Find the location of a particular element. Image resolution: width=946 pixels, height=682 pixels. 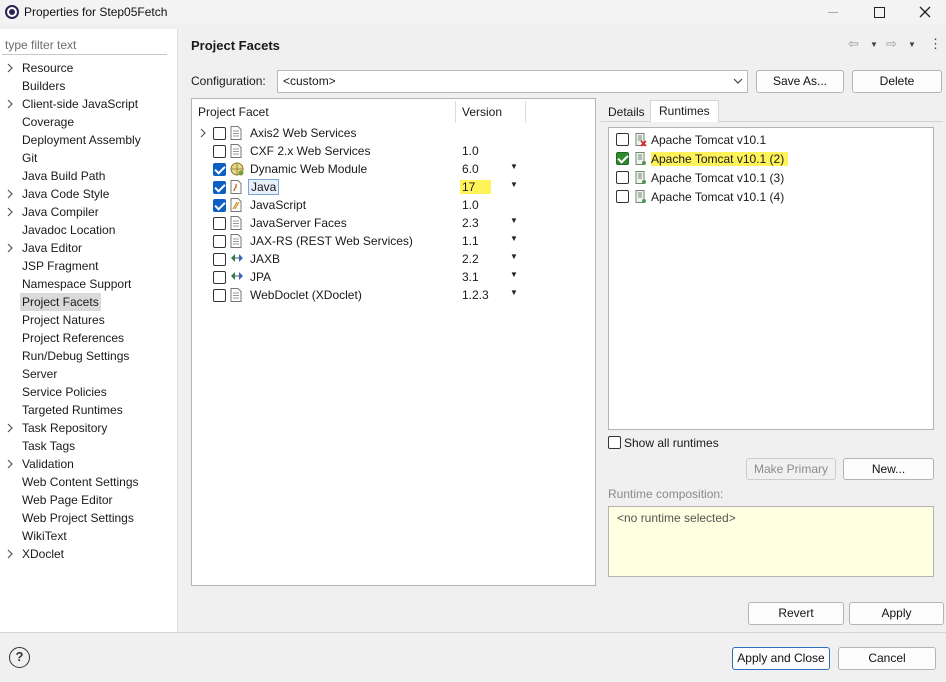

sidebar-item: Resource is located at coordinates (88, 68).